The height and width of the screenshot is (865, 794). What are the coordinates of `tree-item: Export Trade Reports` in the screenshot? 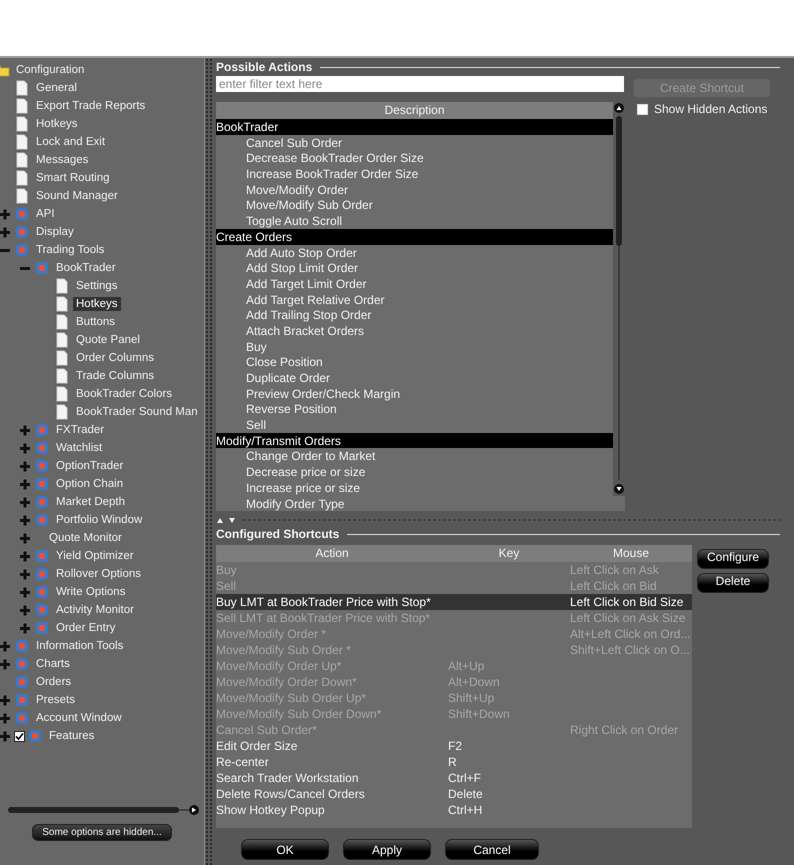 It's located at (90, 106).